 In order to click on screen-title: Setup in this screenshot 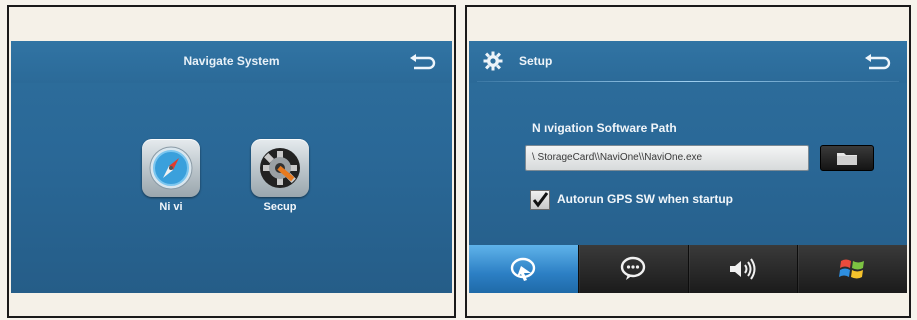, I will do `click(536, 61)`.